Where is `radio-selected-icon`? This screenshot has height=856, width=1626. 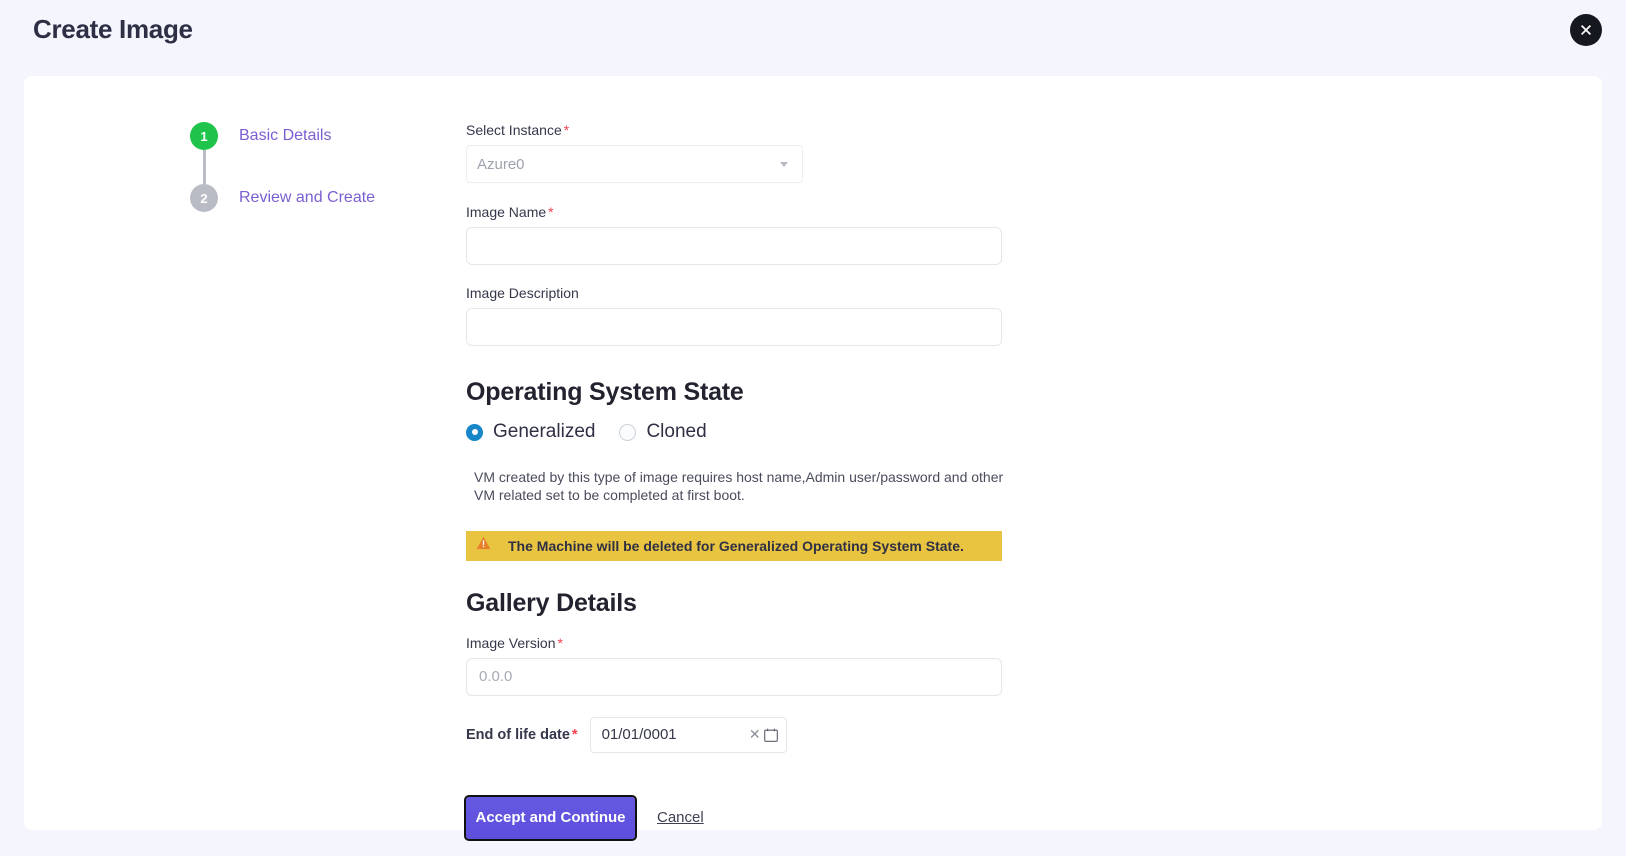
radio-selected-icon is located at coordinates (474, 432).